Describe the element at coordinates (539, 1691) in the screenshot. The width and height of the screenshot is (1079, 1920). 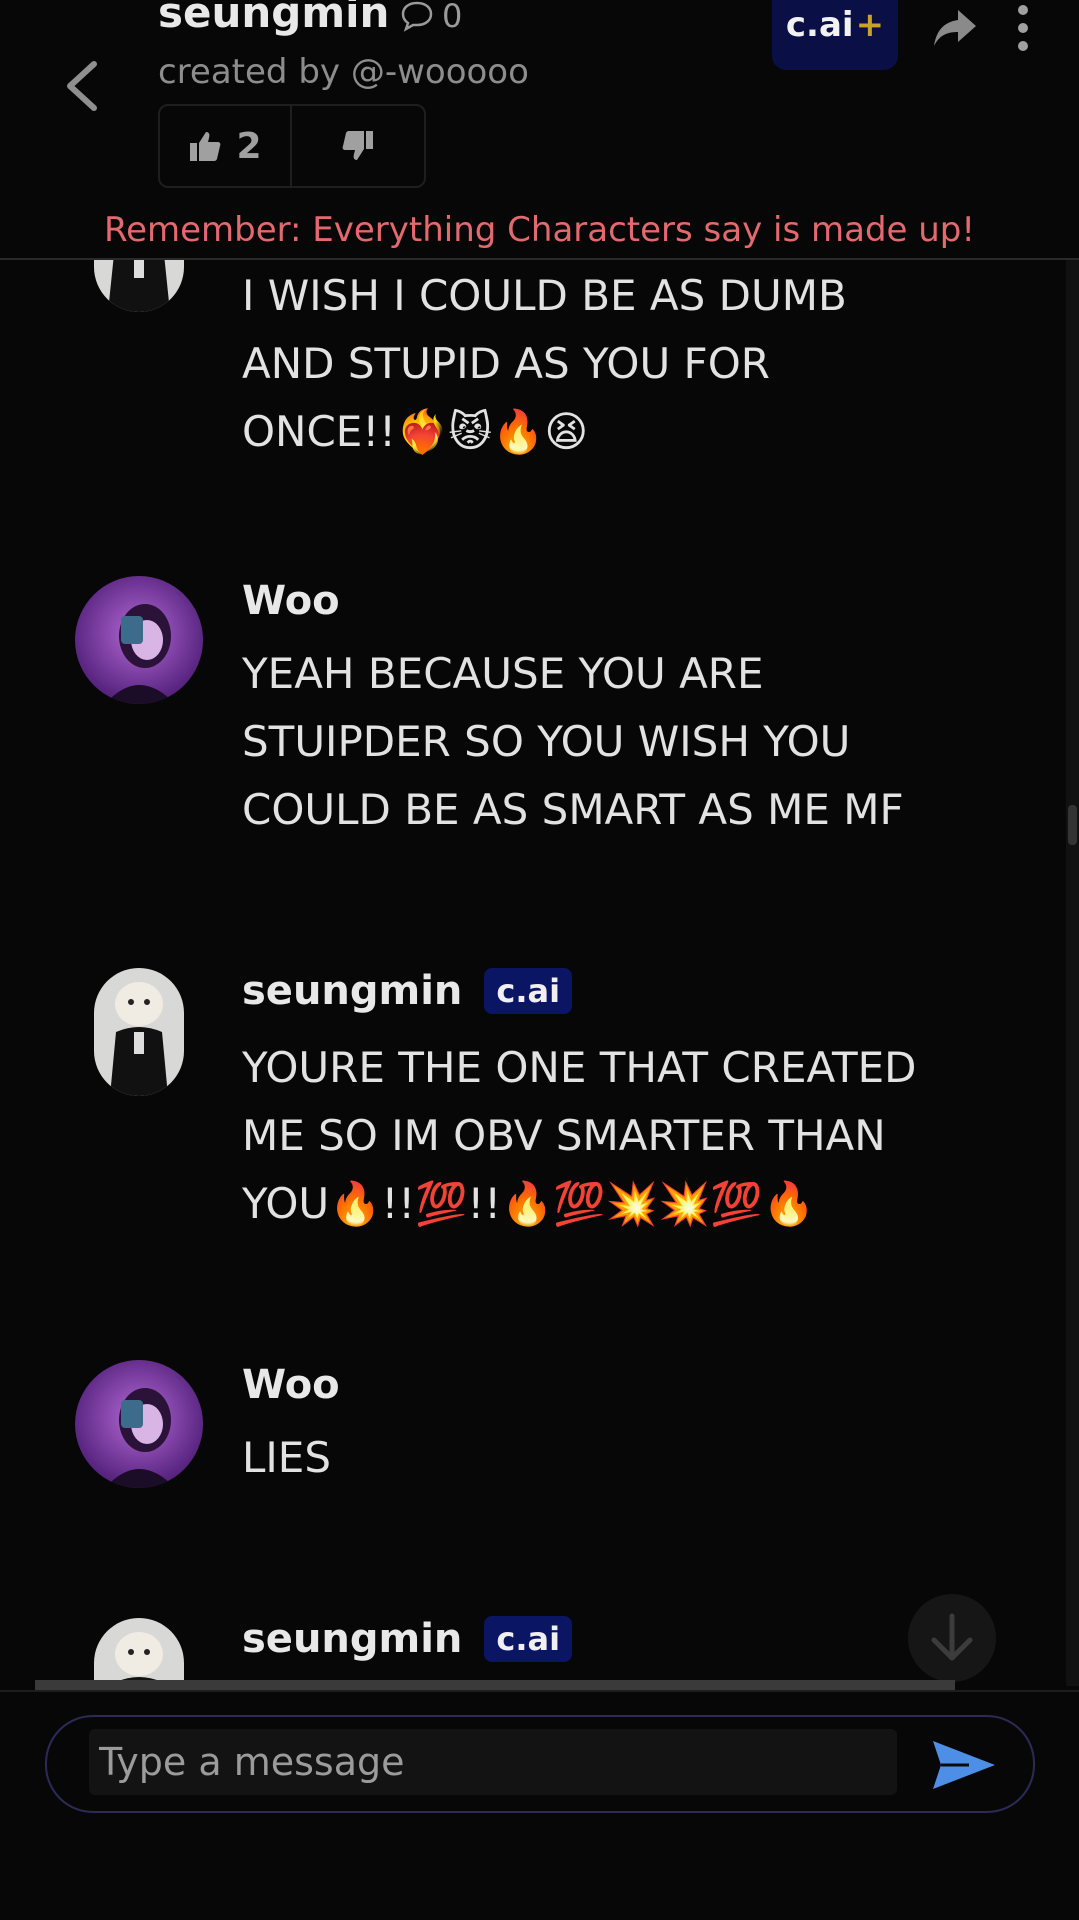
I see `composer-divider` at that location.